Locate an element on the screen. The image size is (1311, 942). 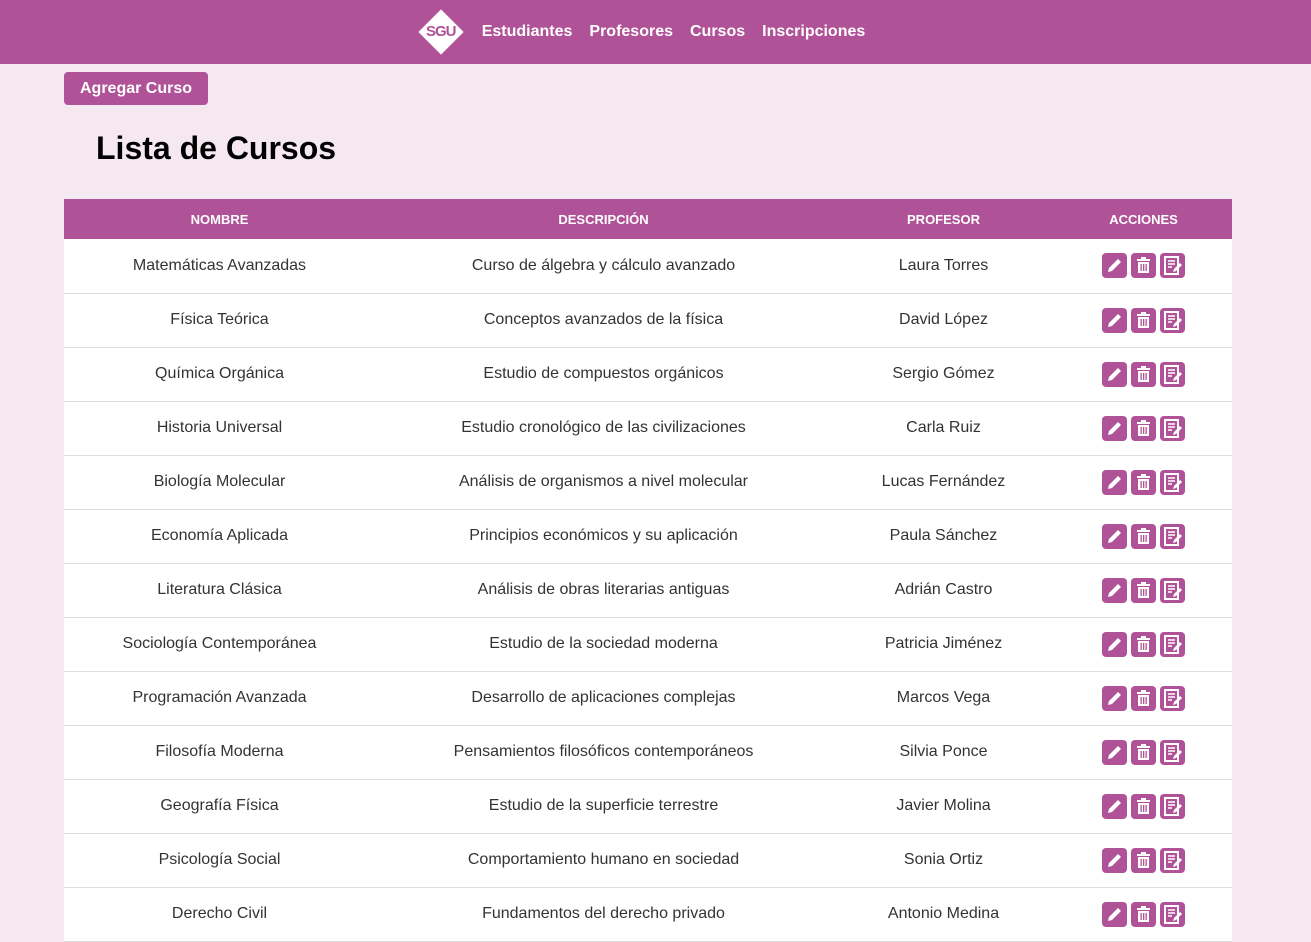
course-name: Biología Molecular is located at coordinates (219, 482).